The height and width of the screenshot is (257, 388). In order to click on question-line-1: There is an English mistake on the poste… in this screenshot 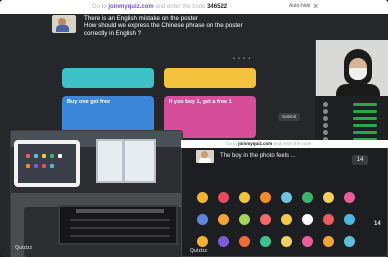, I will do `click(141, 18)`.